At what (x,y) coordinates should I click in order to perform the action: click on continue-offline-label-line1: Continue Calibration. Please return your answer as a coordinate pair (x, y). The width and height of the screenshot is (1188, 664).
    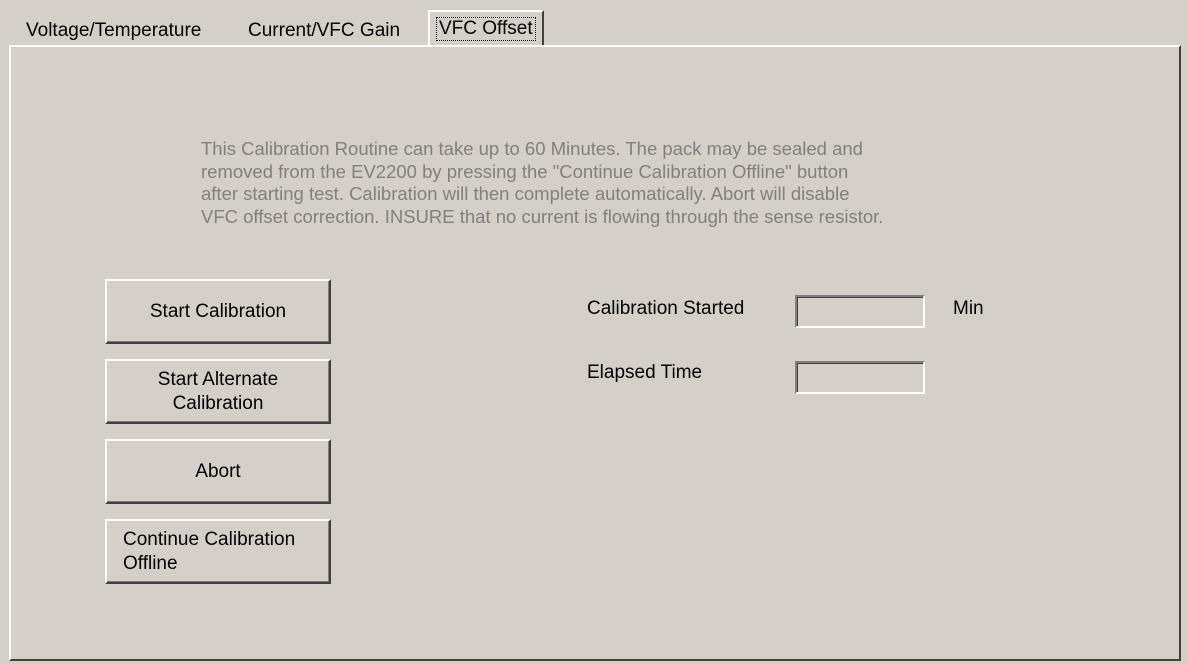
    Looking at the image, I should click on (209, 539).